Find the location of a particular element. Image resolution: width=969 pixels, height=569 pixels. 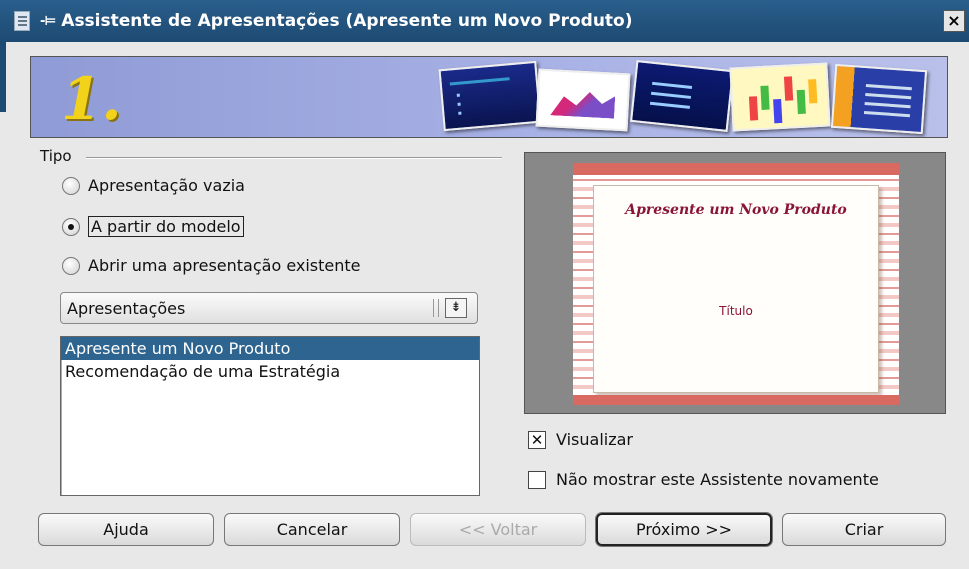

visualizar-checkbox: ✕ is located at coordinates (537, 439).